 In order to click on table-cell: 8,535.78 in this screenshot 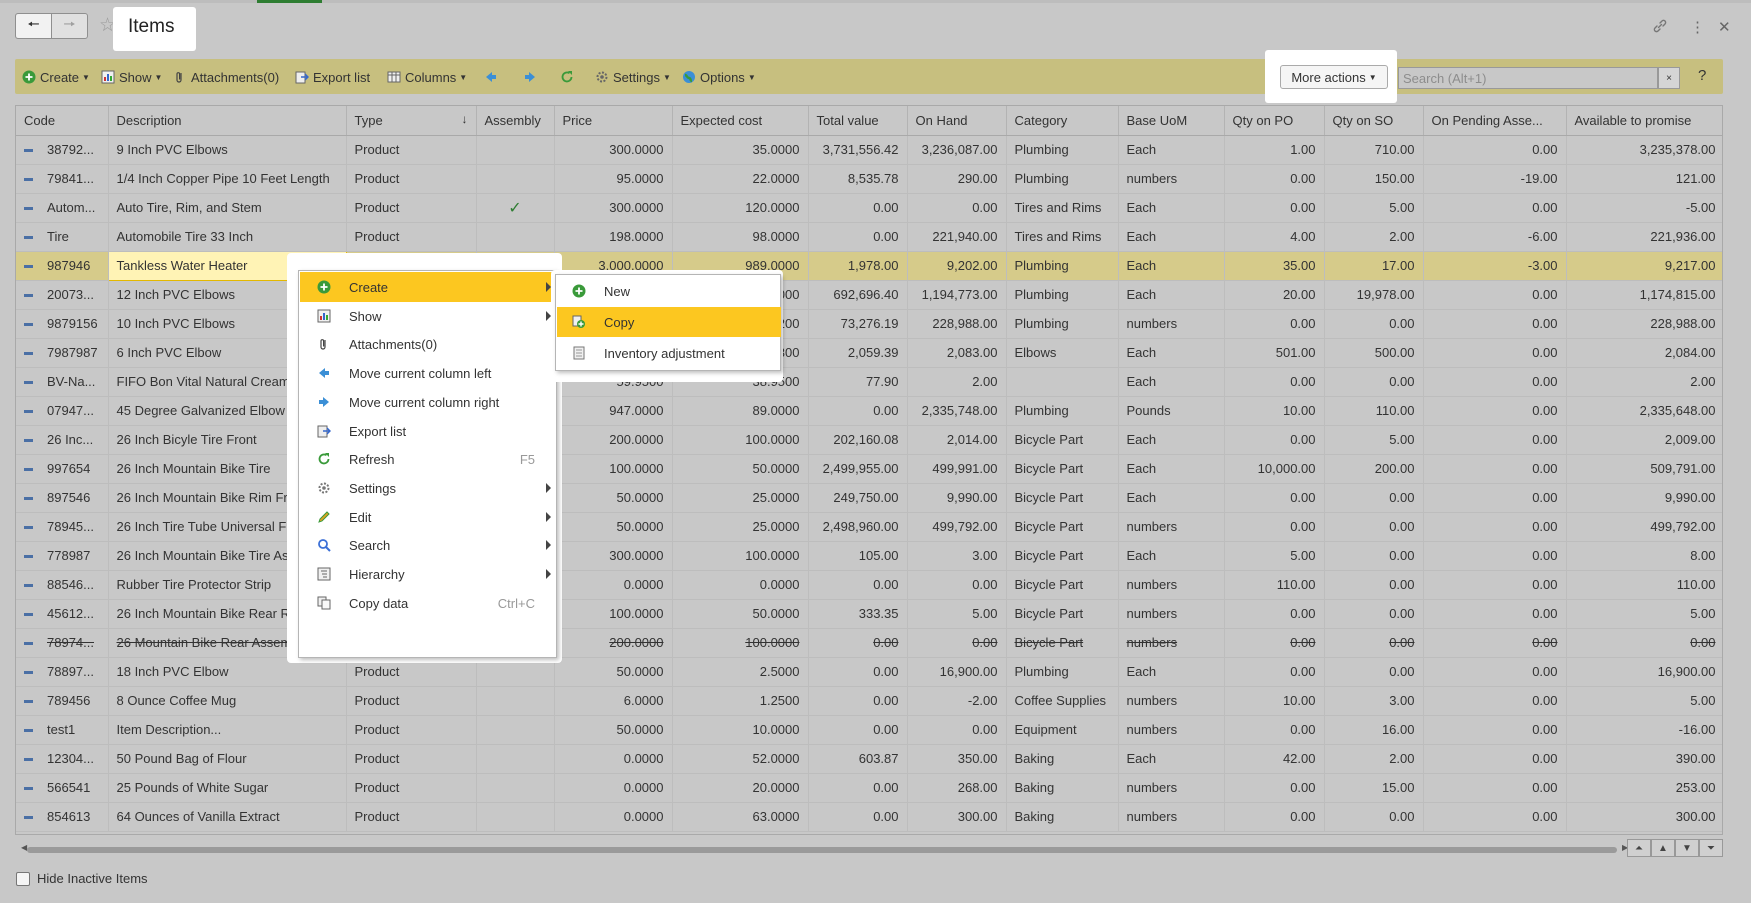, I will do `click(858, 179)`.